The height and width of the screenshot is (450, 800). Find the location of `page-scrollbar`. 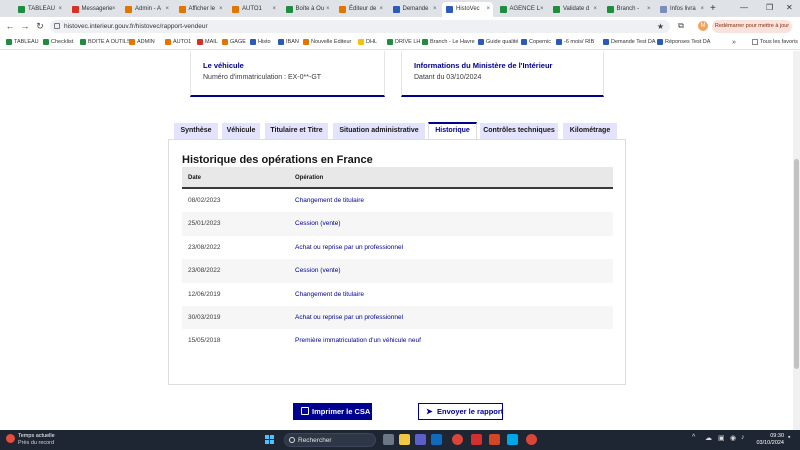

page-scrollbar is located at coordinates (796, 240).